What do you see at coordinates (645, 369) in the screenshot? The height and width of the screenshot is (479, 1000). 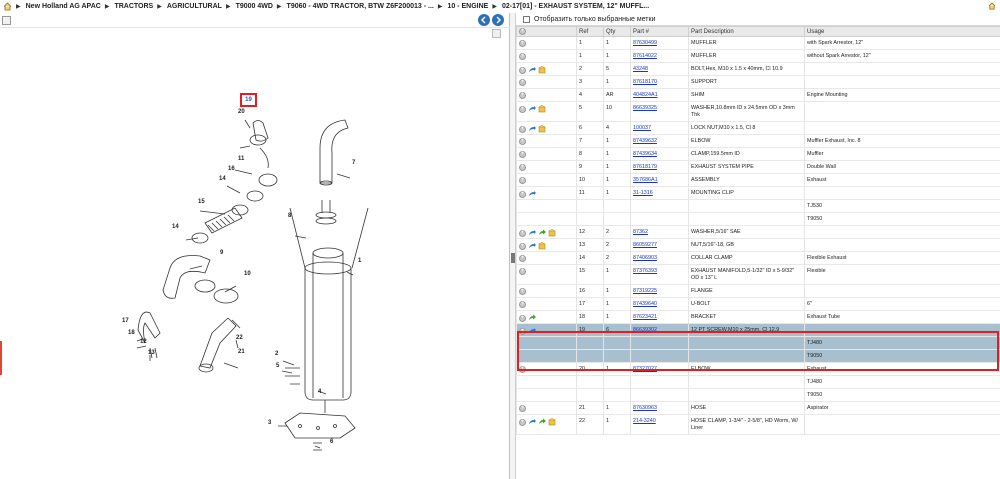 I see `part-number-link: 87327027` at bounding box center [645, 369].